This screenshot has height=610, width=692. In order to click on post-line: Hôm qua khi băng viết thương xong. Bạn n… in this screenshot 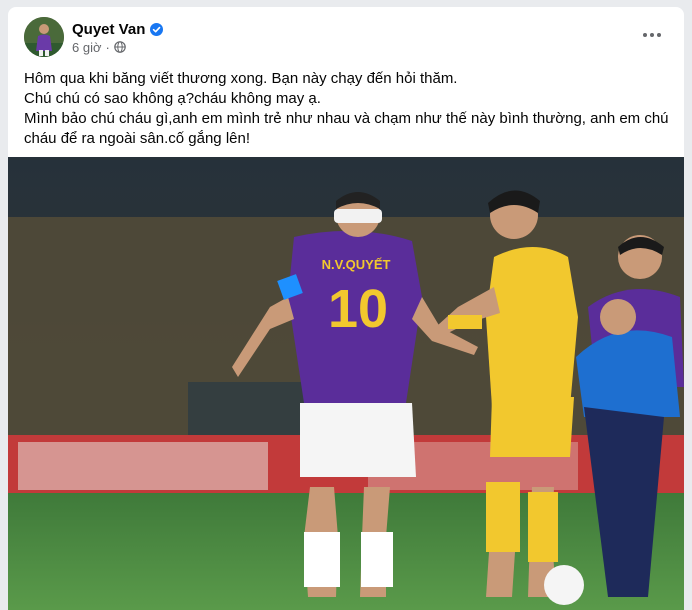, I will do `click(241, 78)`.